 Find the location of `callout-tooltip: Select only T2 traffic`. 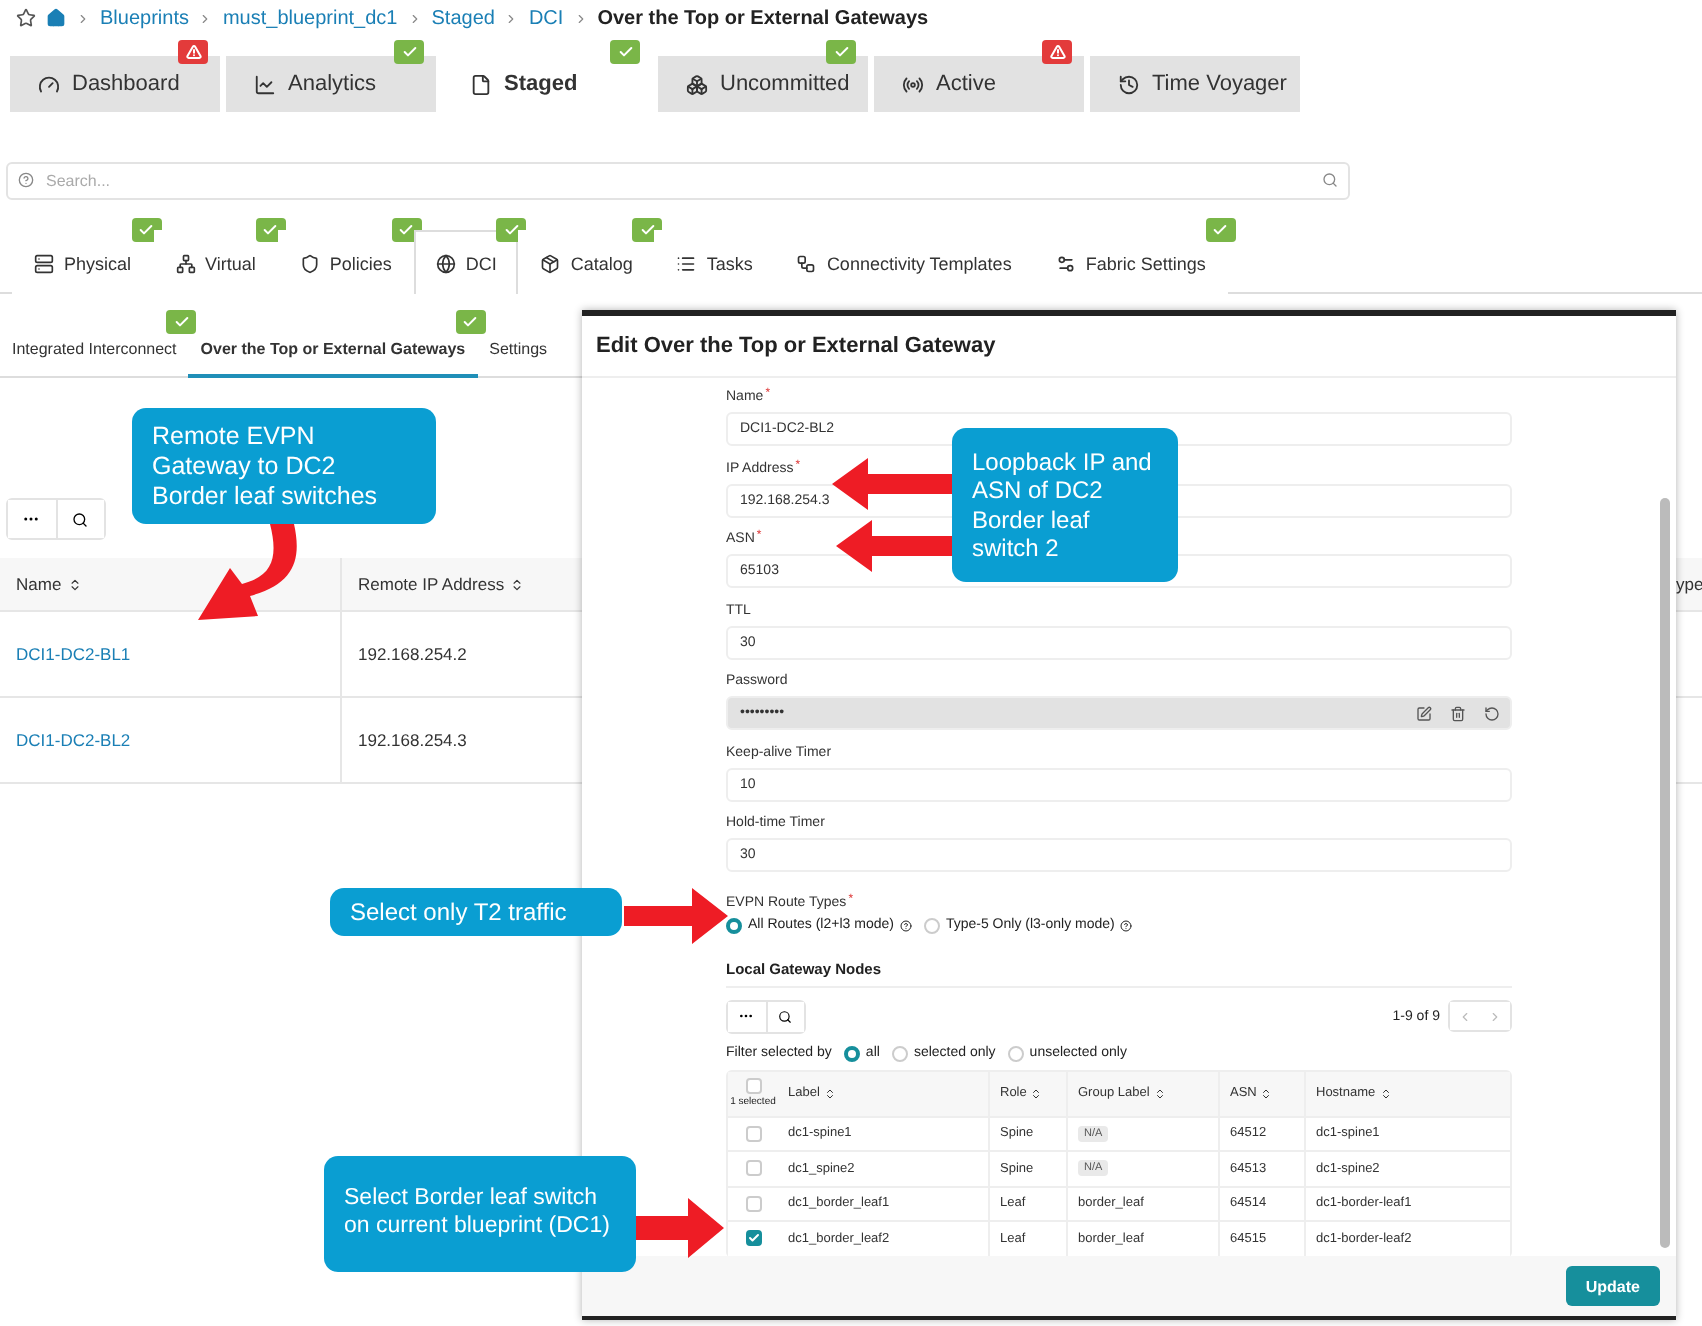

callout-tooltip: Select only T2 traffic is located at coordinates (476, 912).